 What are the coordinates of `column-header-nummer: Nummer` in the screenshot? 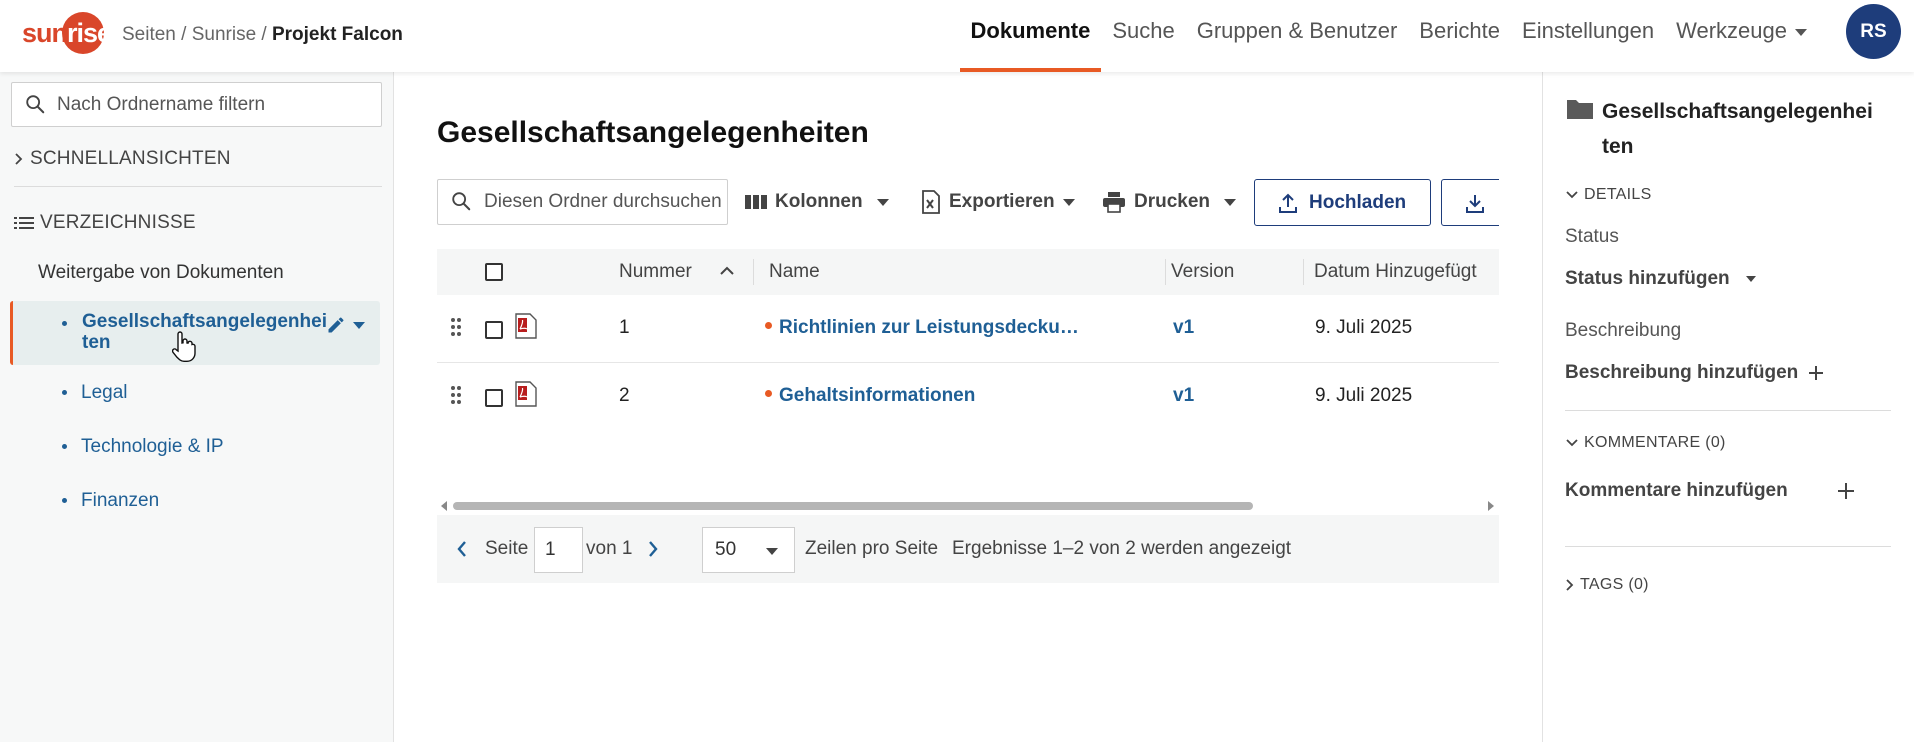 It's located at (655, 272).